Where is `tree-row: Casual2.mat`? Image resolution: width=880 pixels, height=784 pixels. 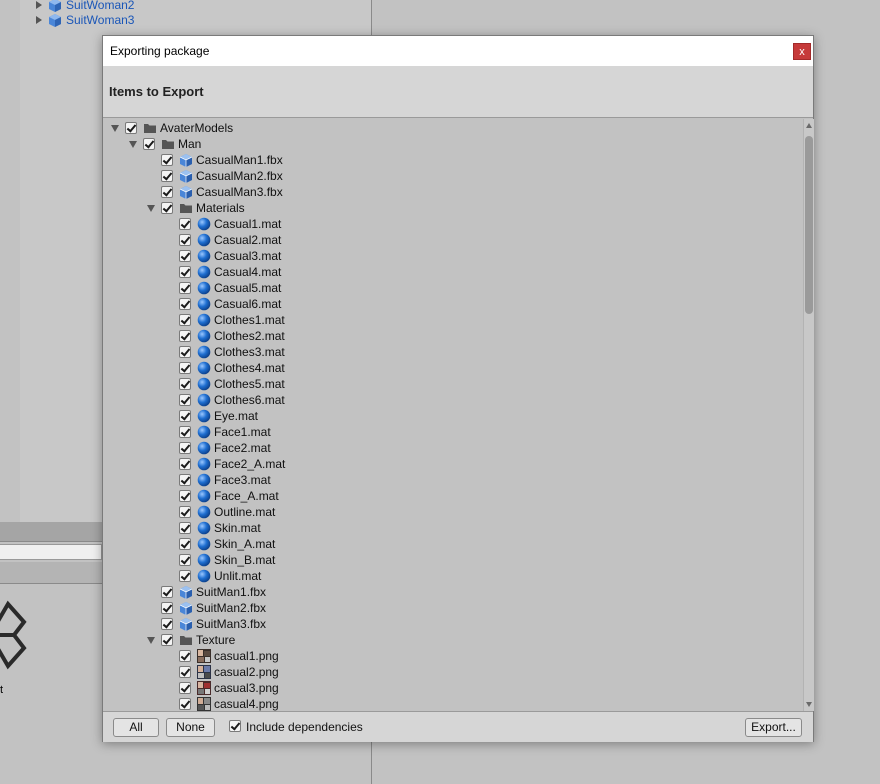
tree-row: Casual2.mat is located at coordinates (453, 240).